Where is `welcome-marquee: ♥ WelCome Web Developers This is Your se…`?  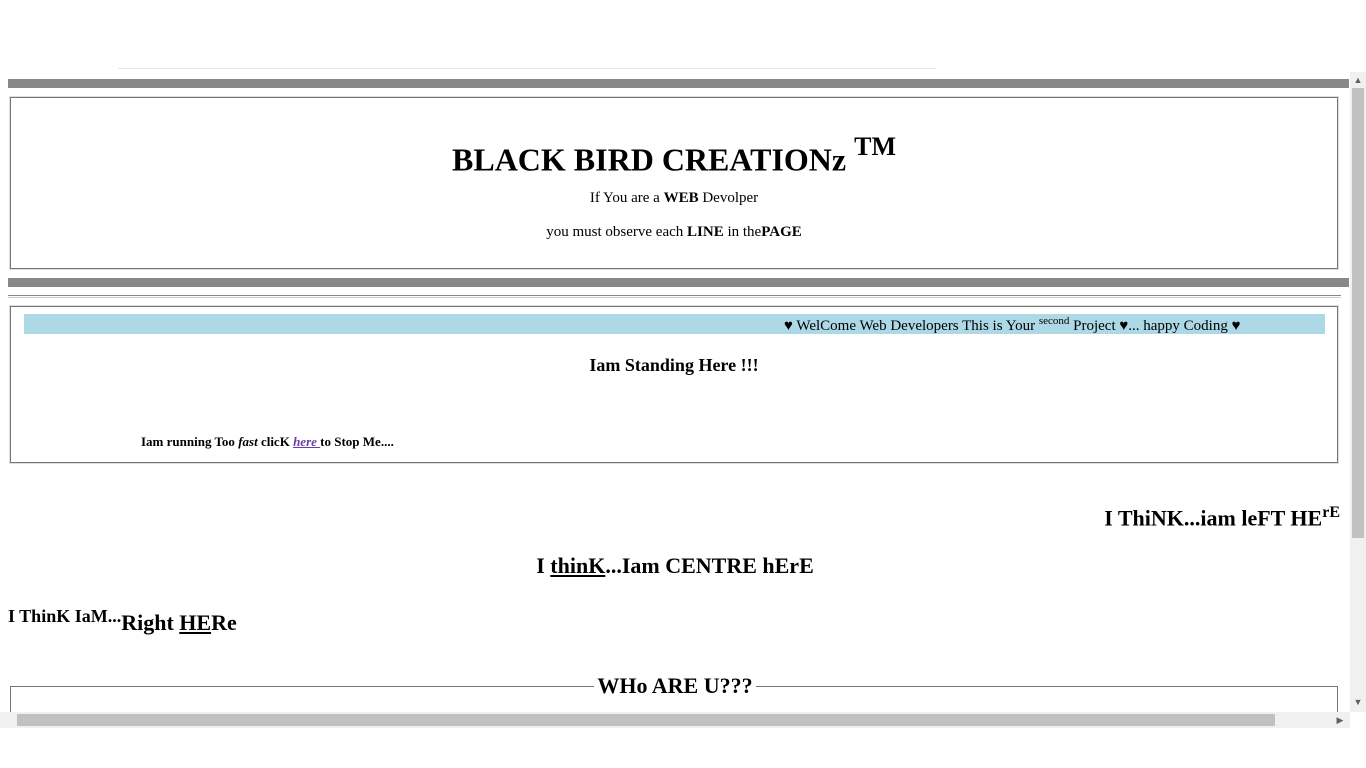 welcome-marquee: ♥ WelCome Web Developers This is Your se… is located at coordinates (674, 324).